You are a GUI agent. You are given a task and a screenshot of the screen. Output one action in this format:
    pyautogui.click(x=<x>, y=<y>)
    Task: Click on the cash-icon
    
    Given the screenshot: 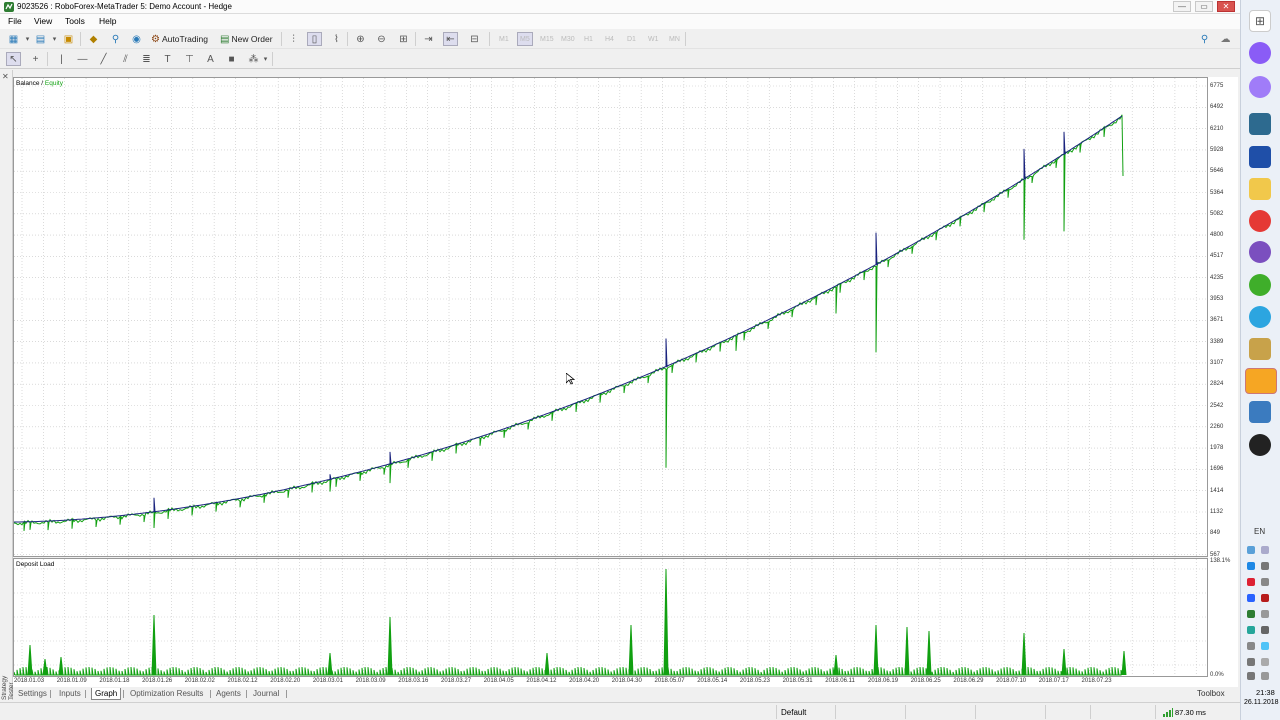 What is the action you would take?
    pyautogui.click(x=1260, y=349)
    